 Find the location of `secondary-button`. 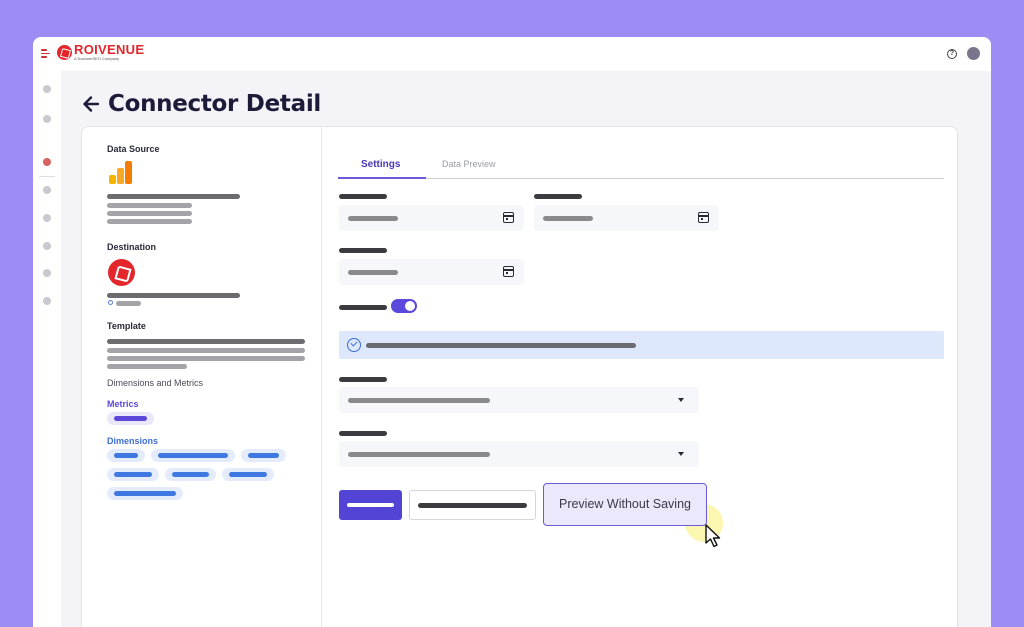

secondary-button is located at coordinates (472, 505).